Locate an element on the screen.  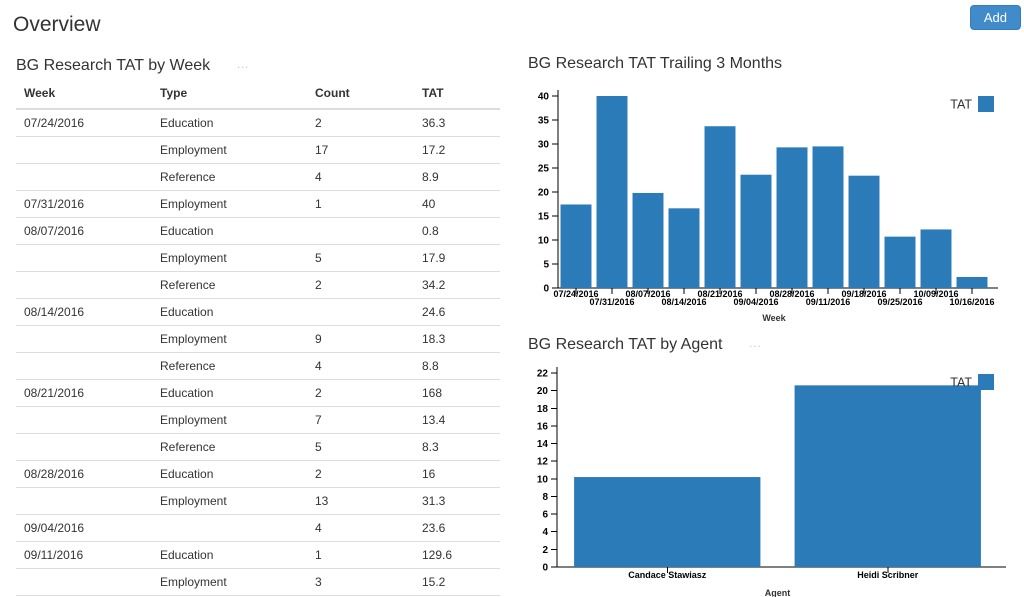
cell-tat: 168 is located at coordinates (457, 393).